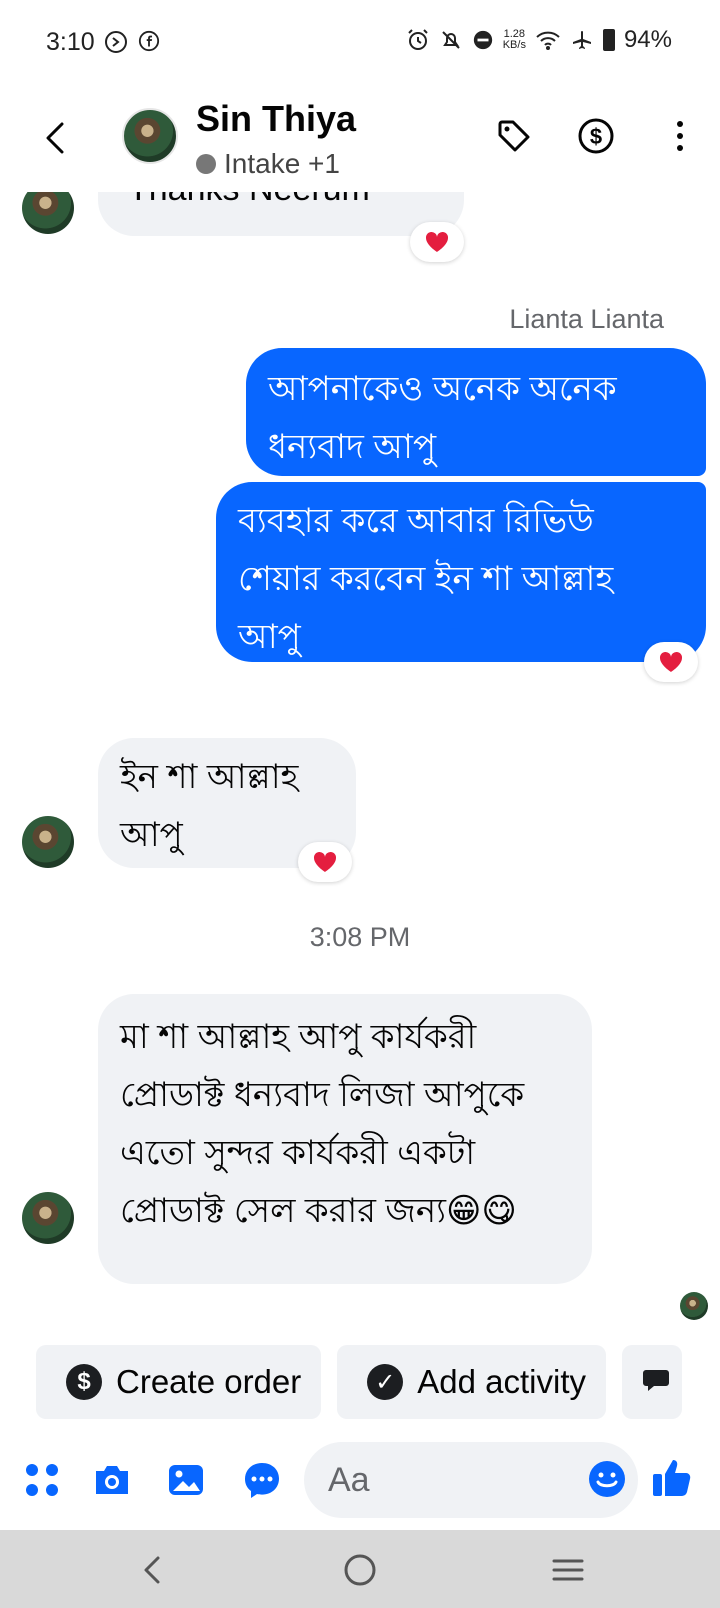 This screenshot has width=720, height=1608. What do you see at coordinates (482, 40) in the screenshot?
I see `dnd-icon` at bounding box center [482, 40].